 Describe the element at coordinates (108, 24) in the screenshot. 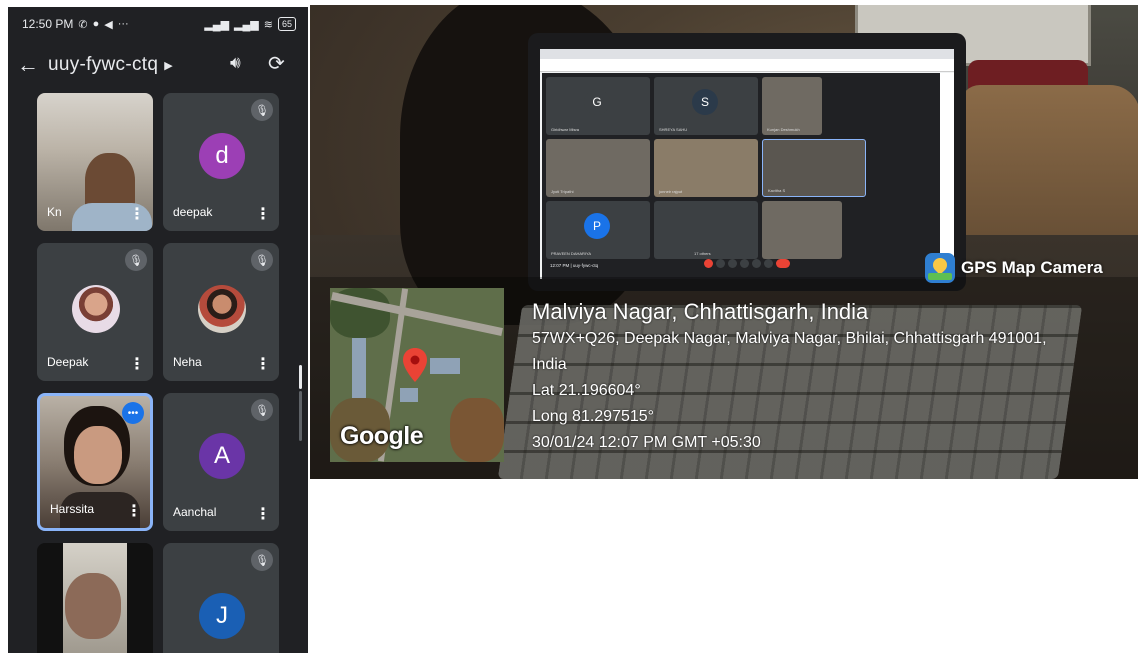

I see `send-icon: ◀` at that location.